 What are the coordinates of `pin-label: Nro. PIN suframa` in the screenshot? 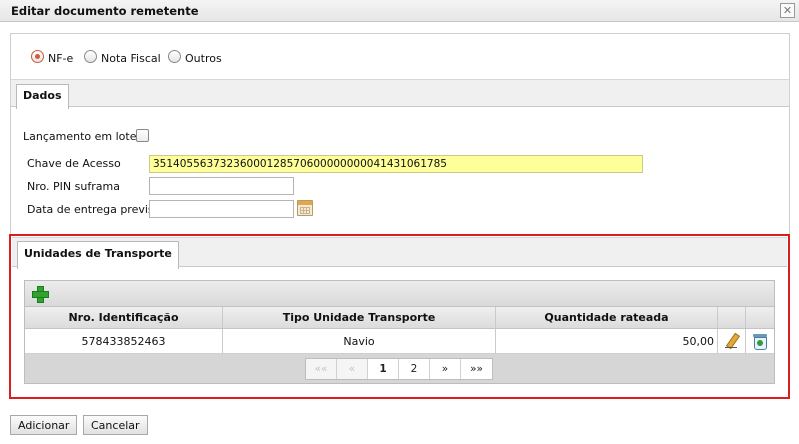 It's located at (73, 186).